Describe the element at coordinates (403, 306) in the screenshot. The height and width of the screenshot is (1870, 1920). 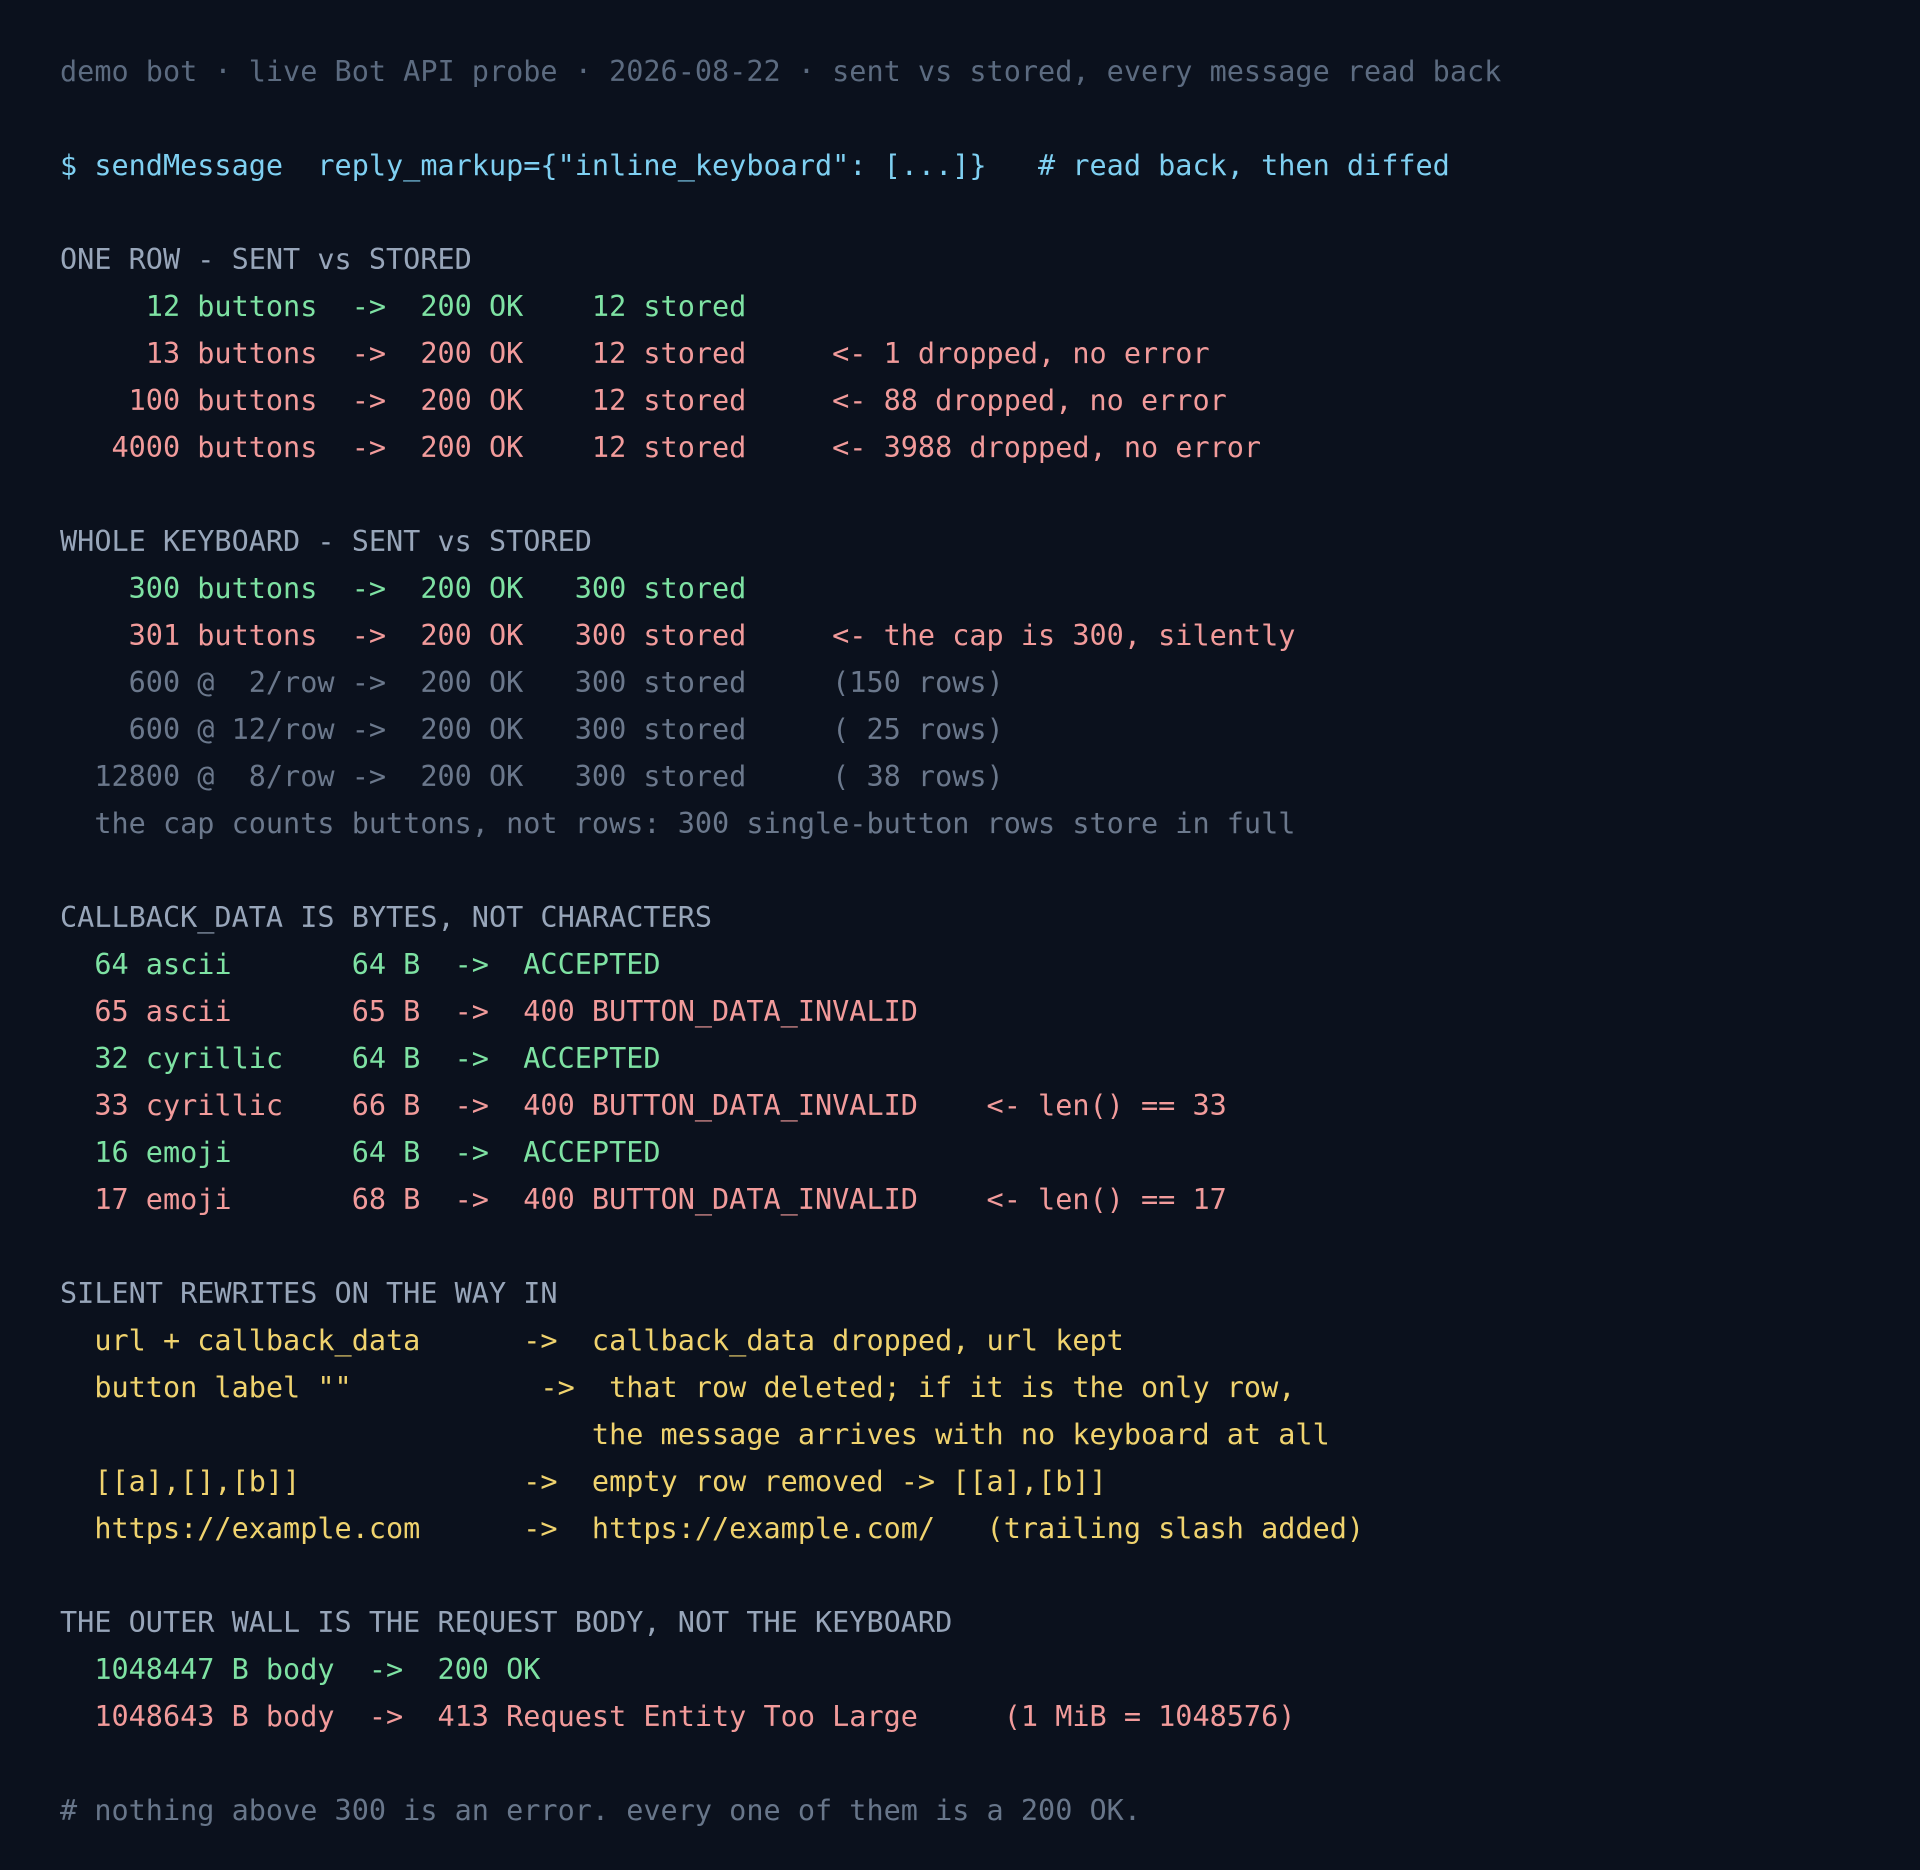
I see `result-line-ok: 12 buttons -> 200 OK 12 stored` at that location.